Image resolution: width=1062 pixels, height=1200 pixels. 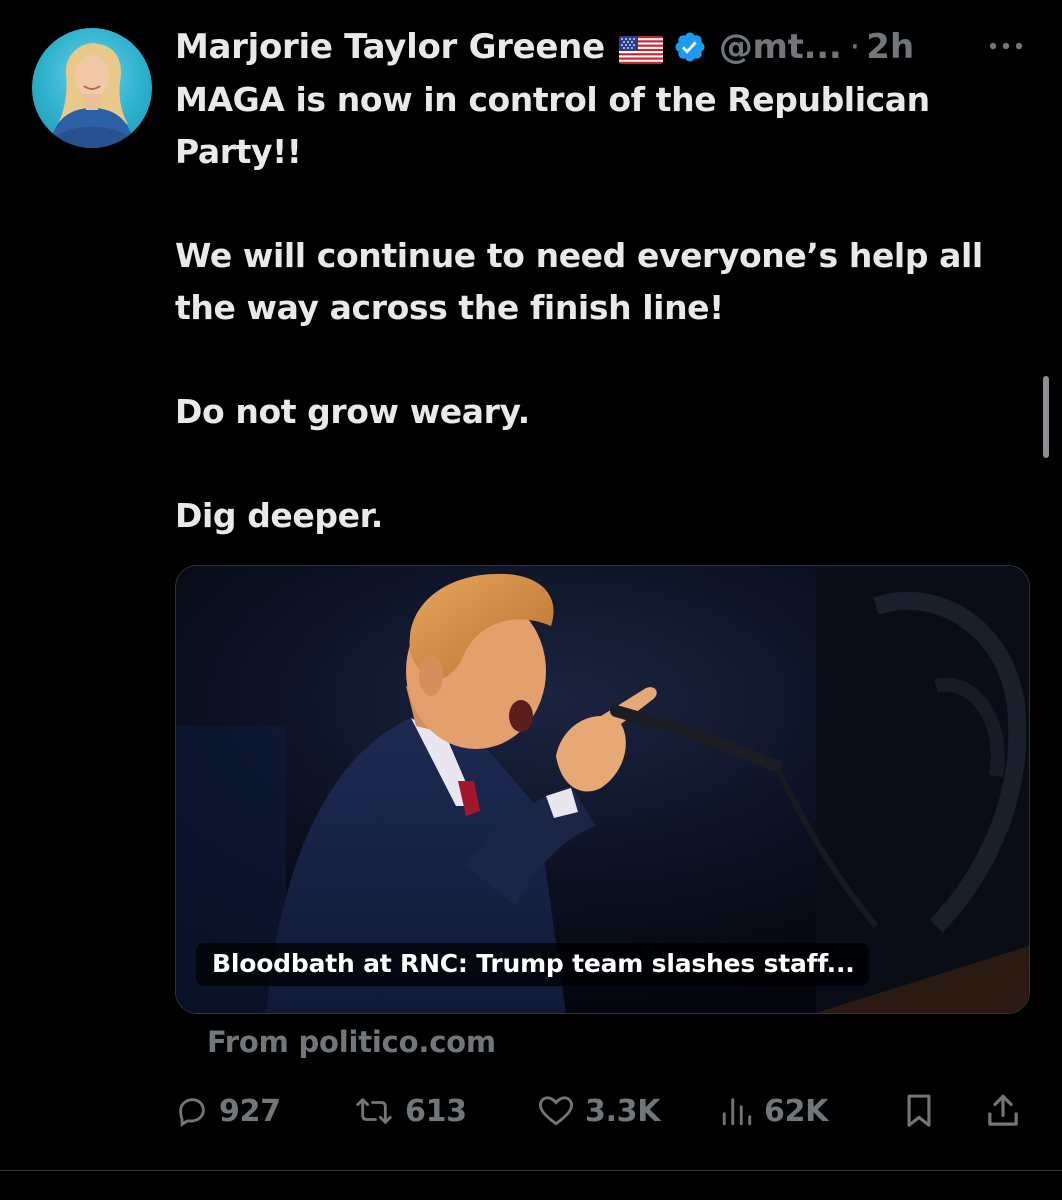 I want to click on views-icon, so click(x=742, y=1111).